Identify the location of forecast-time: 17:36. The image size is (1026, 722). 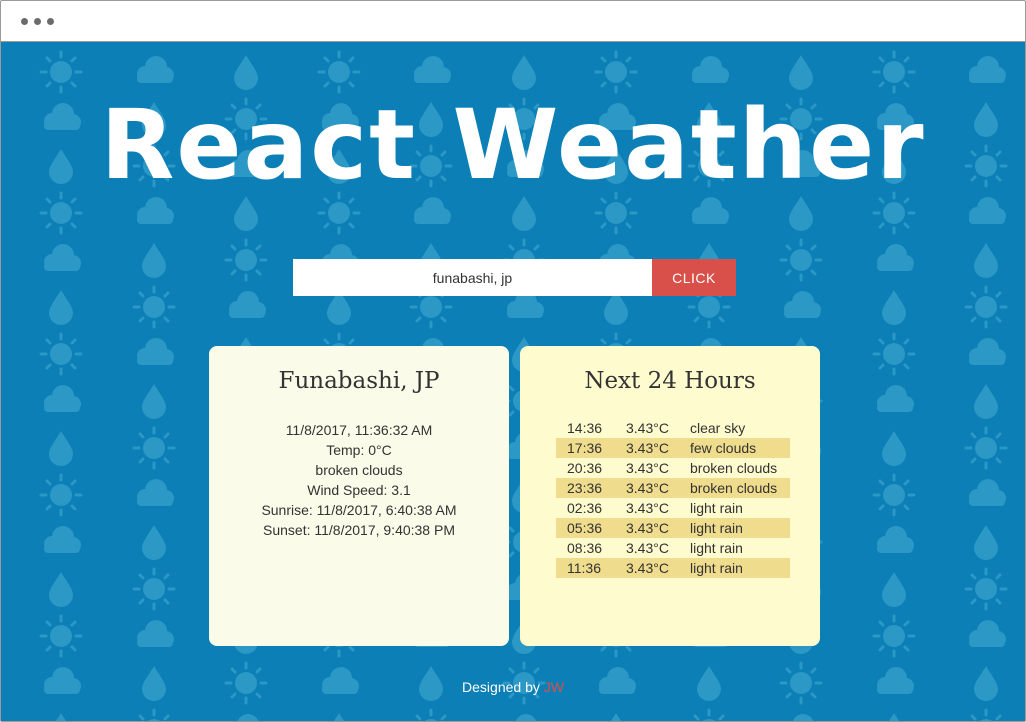
(585, 448).